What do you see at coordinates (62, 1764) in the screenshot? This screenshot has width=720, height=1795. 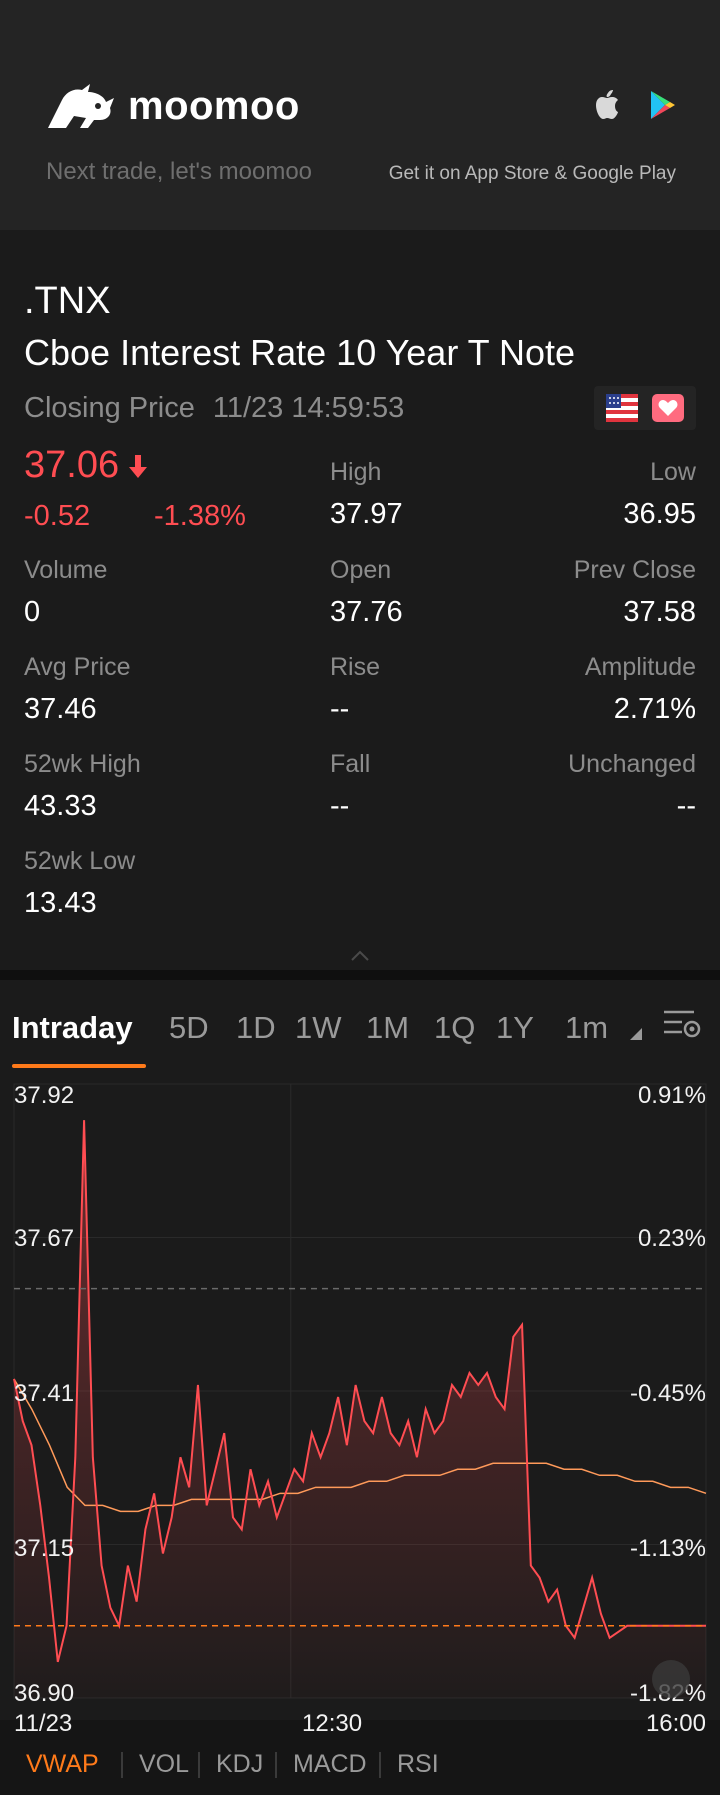 I see `indicator-vwap: VWAP` at bounding box center [62, 1764].